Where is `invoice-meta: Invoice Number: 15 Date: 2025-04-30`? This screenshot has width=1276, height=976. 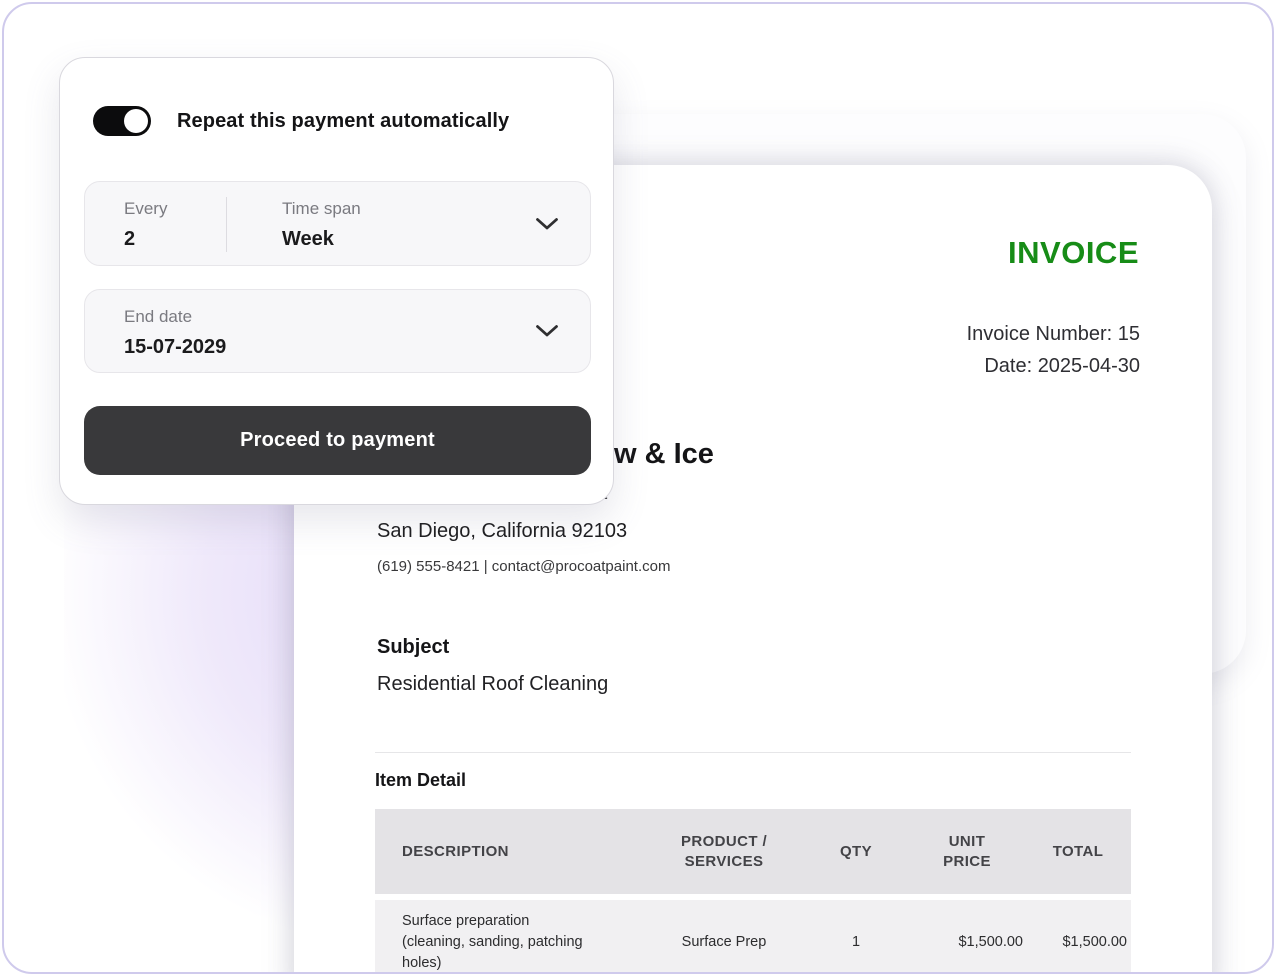
invoice-meta: Invoice Number: 15 Date: 2025-04-30 is located at coordinates (1053, 350).